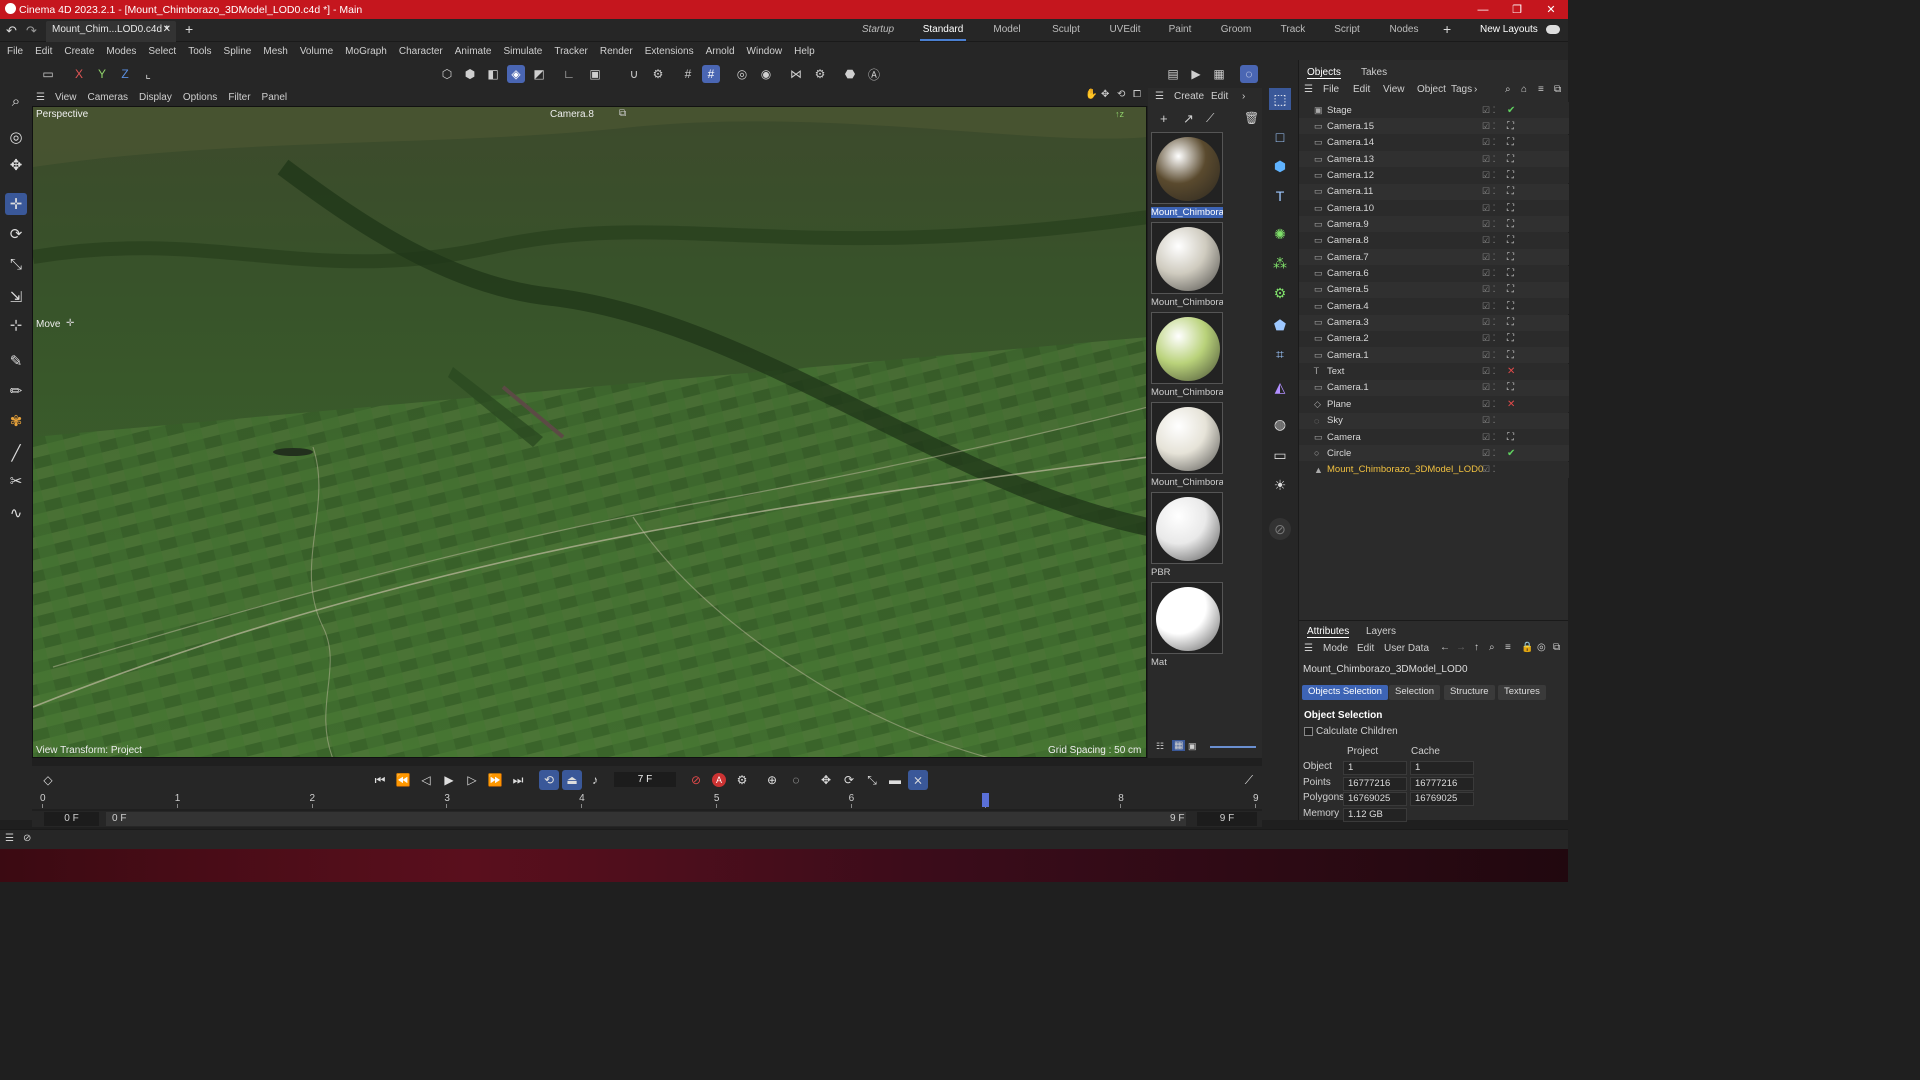 The height and width of the screenshot is (1080, 1920). Describe the element at coordinates (155, 97) in the screenshot. I see `viewport-menu-display: Display` at that location.